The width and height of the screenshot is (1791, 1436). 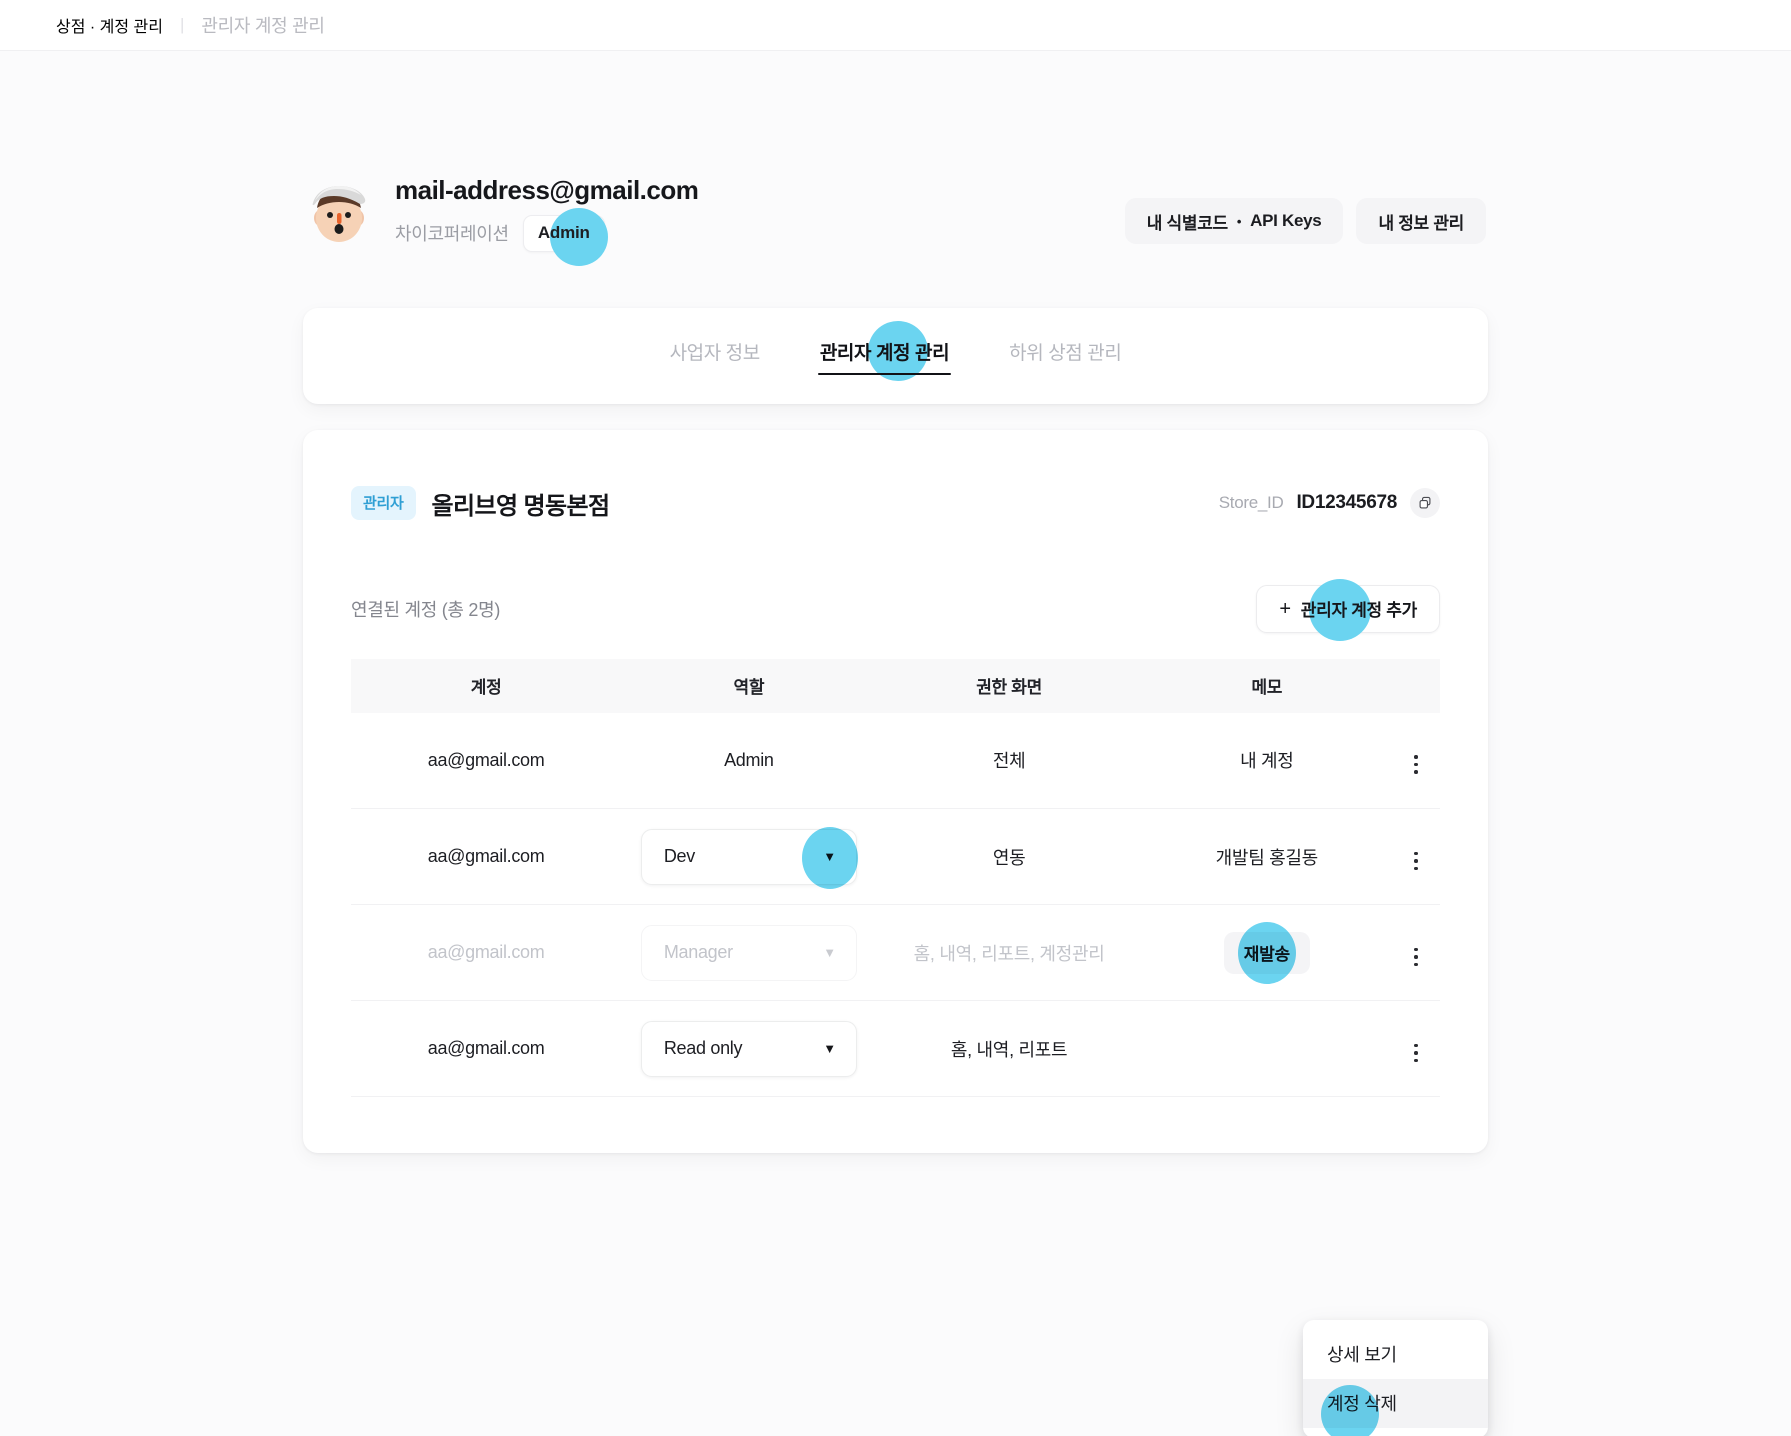 I want to click on row-context-menu: 상세 보기 계정 삭제, so click(x=1395, y=1377).